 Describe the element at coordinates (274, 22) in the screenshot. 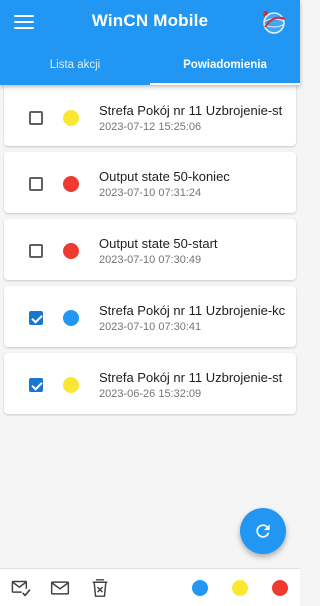

I see `globe-logo-icon` at that location.